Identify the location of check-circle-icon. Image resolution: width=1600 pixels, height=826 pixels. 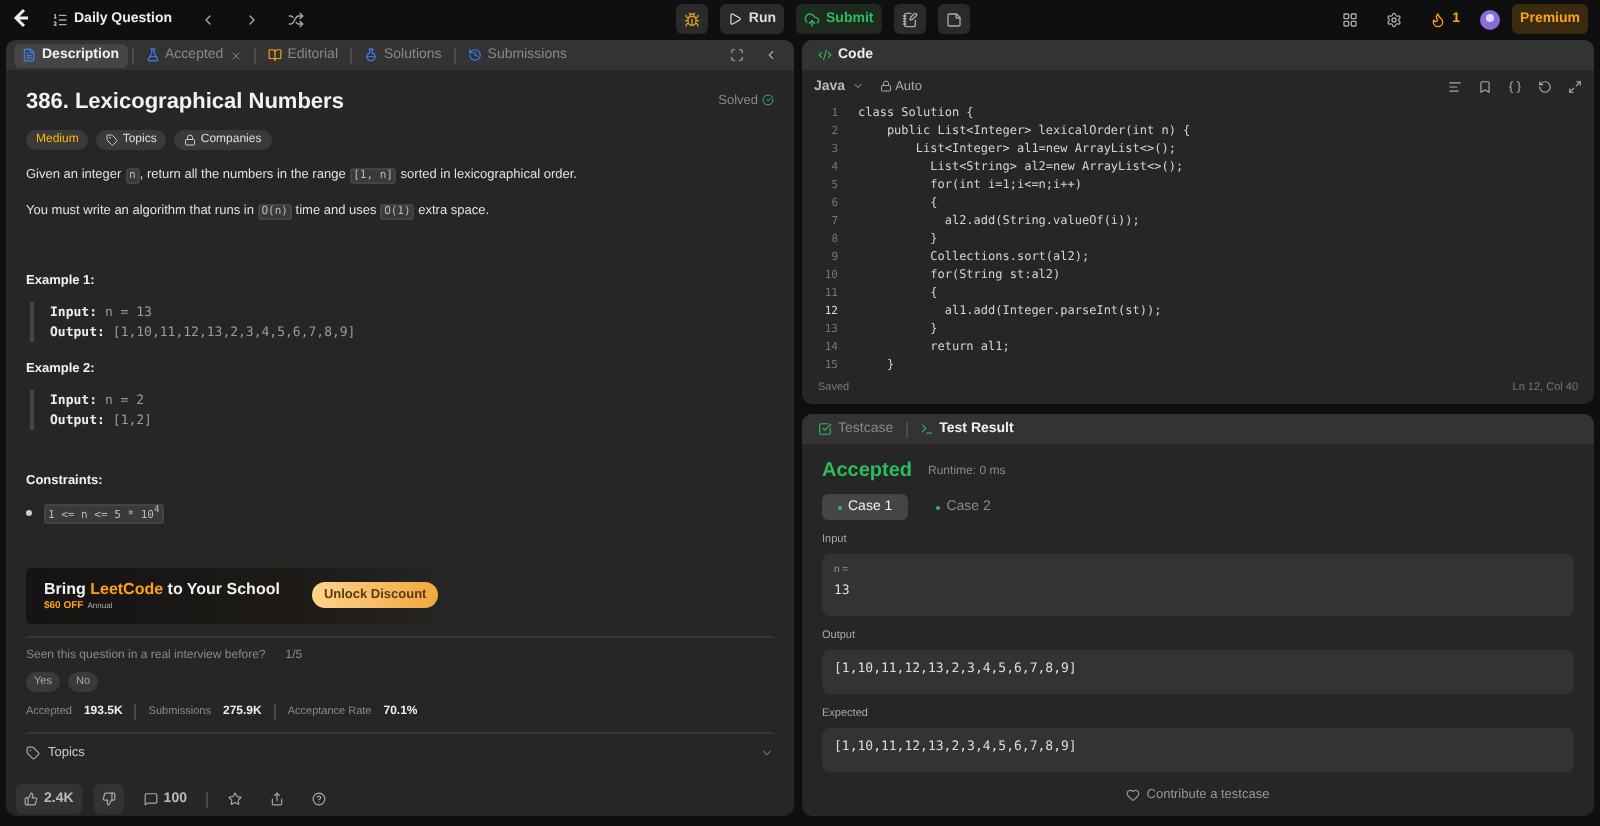
(768, 100).